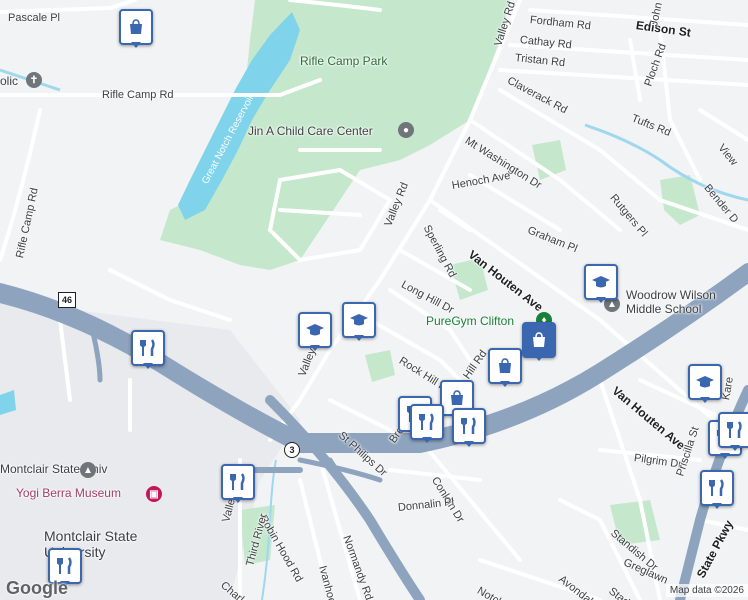 The height and width of the screenshot is (600, 748). I want to click on poi-label-museum: Yogi Berra Museum, so click(68, 493).